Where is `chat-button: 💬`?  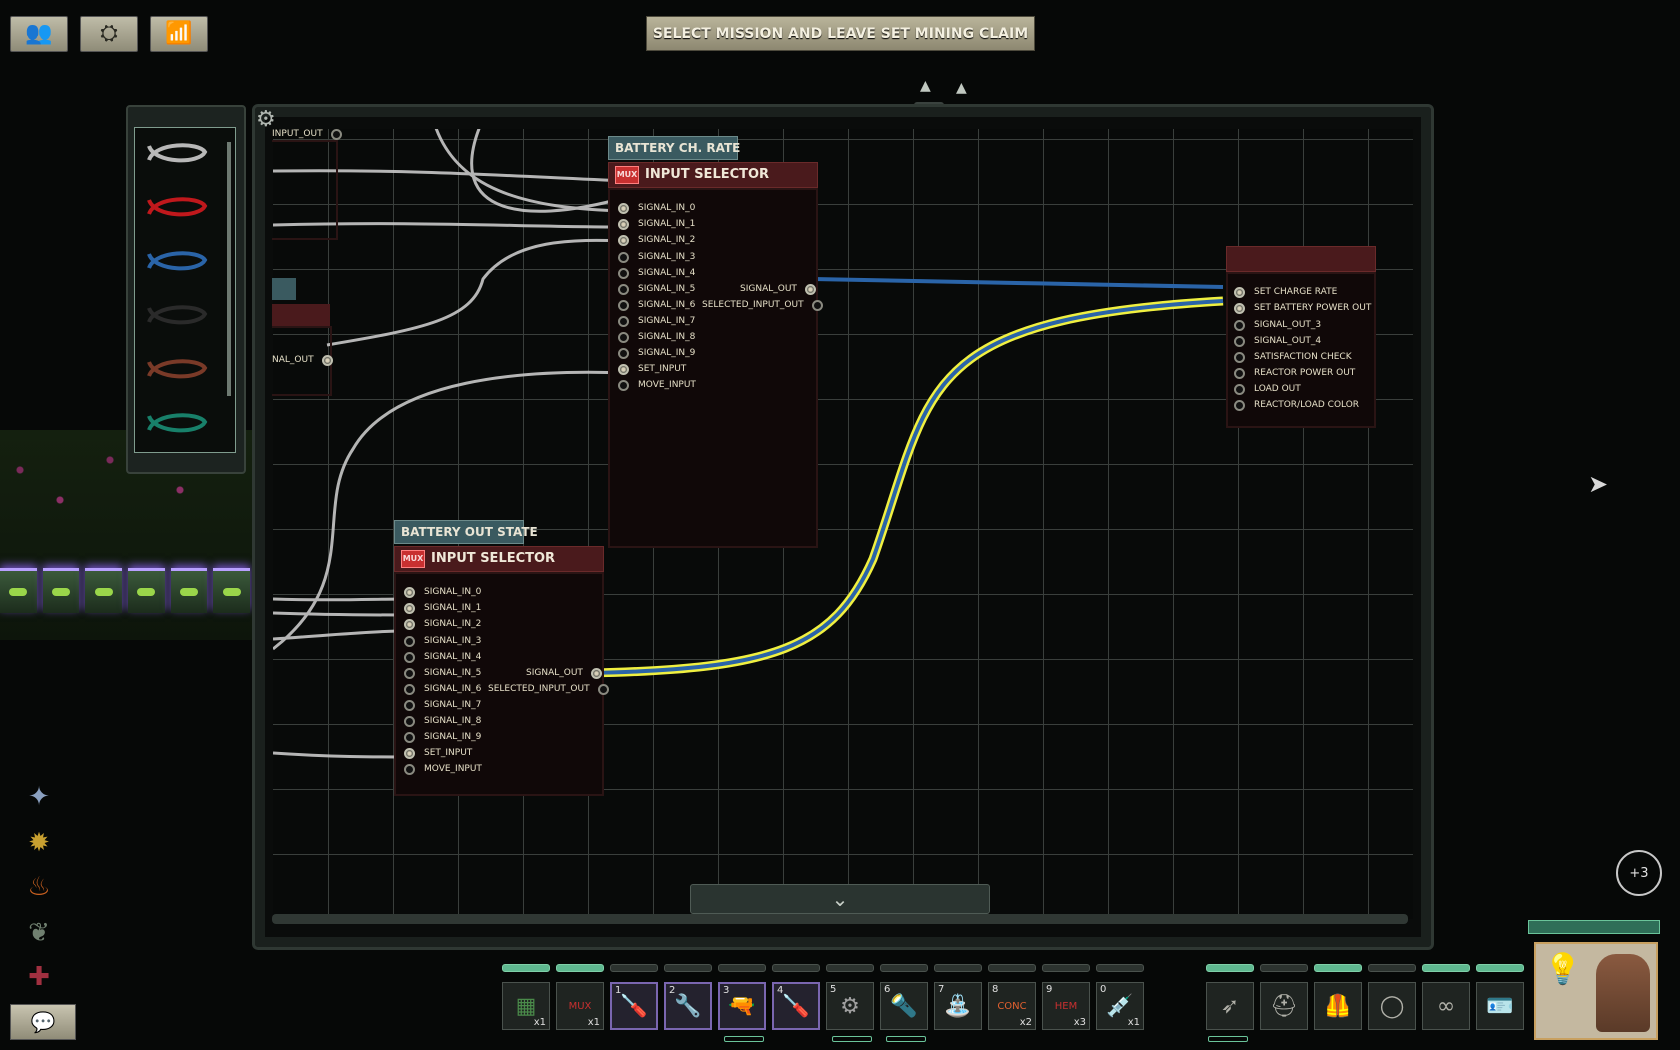
chat-button: 💬 is located at coordinates (43, 1022).